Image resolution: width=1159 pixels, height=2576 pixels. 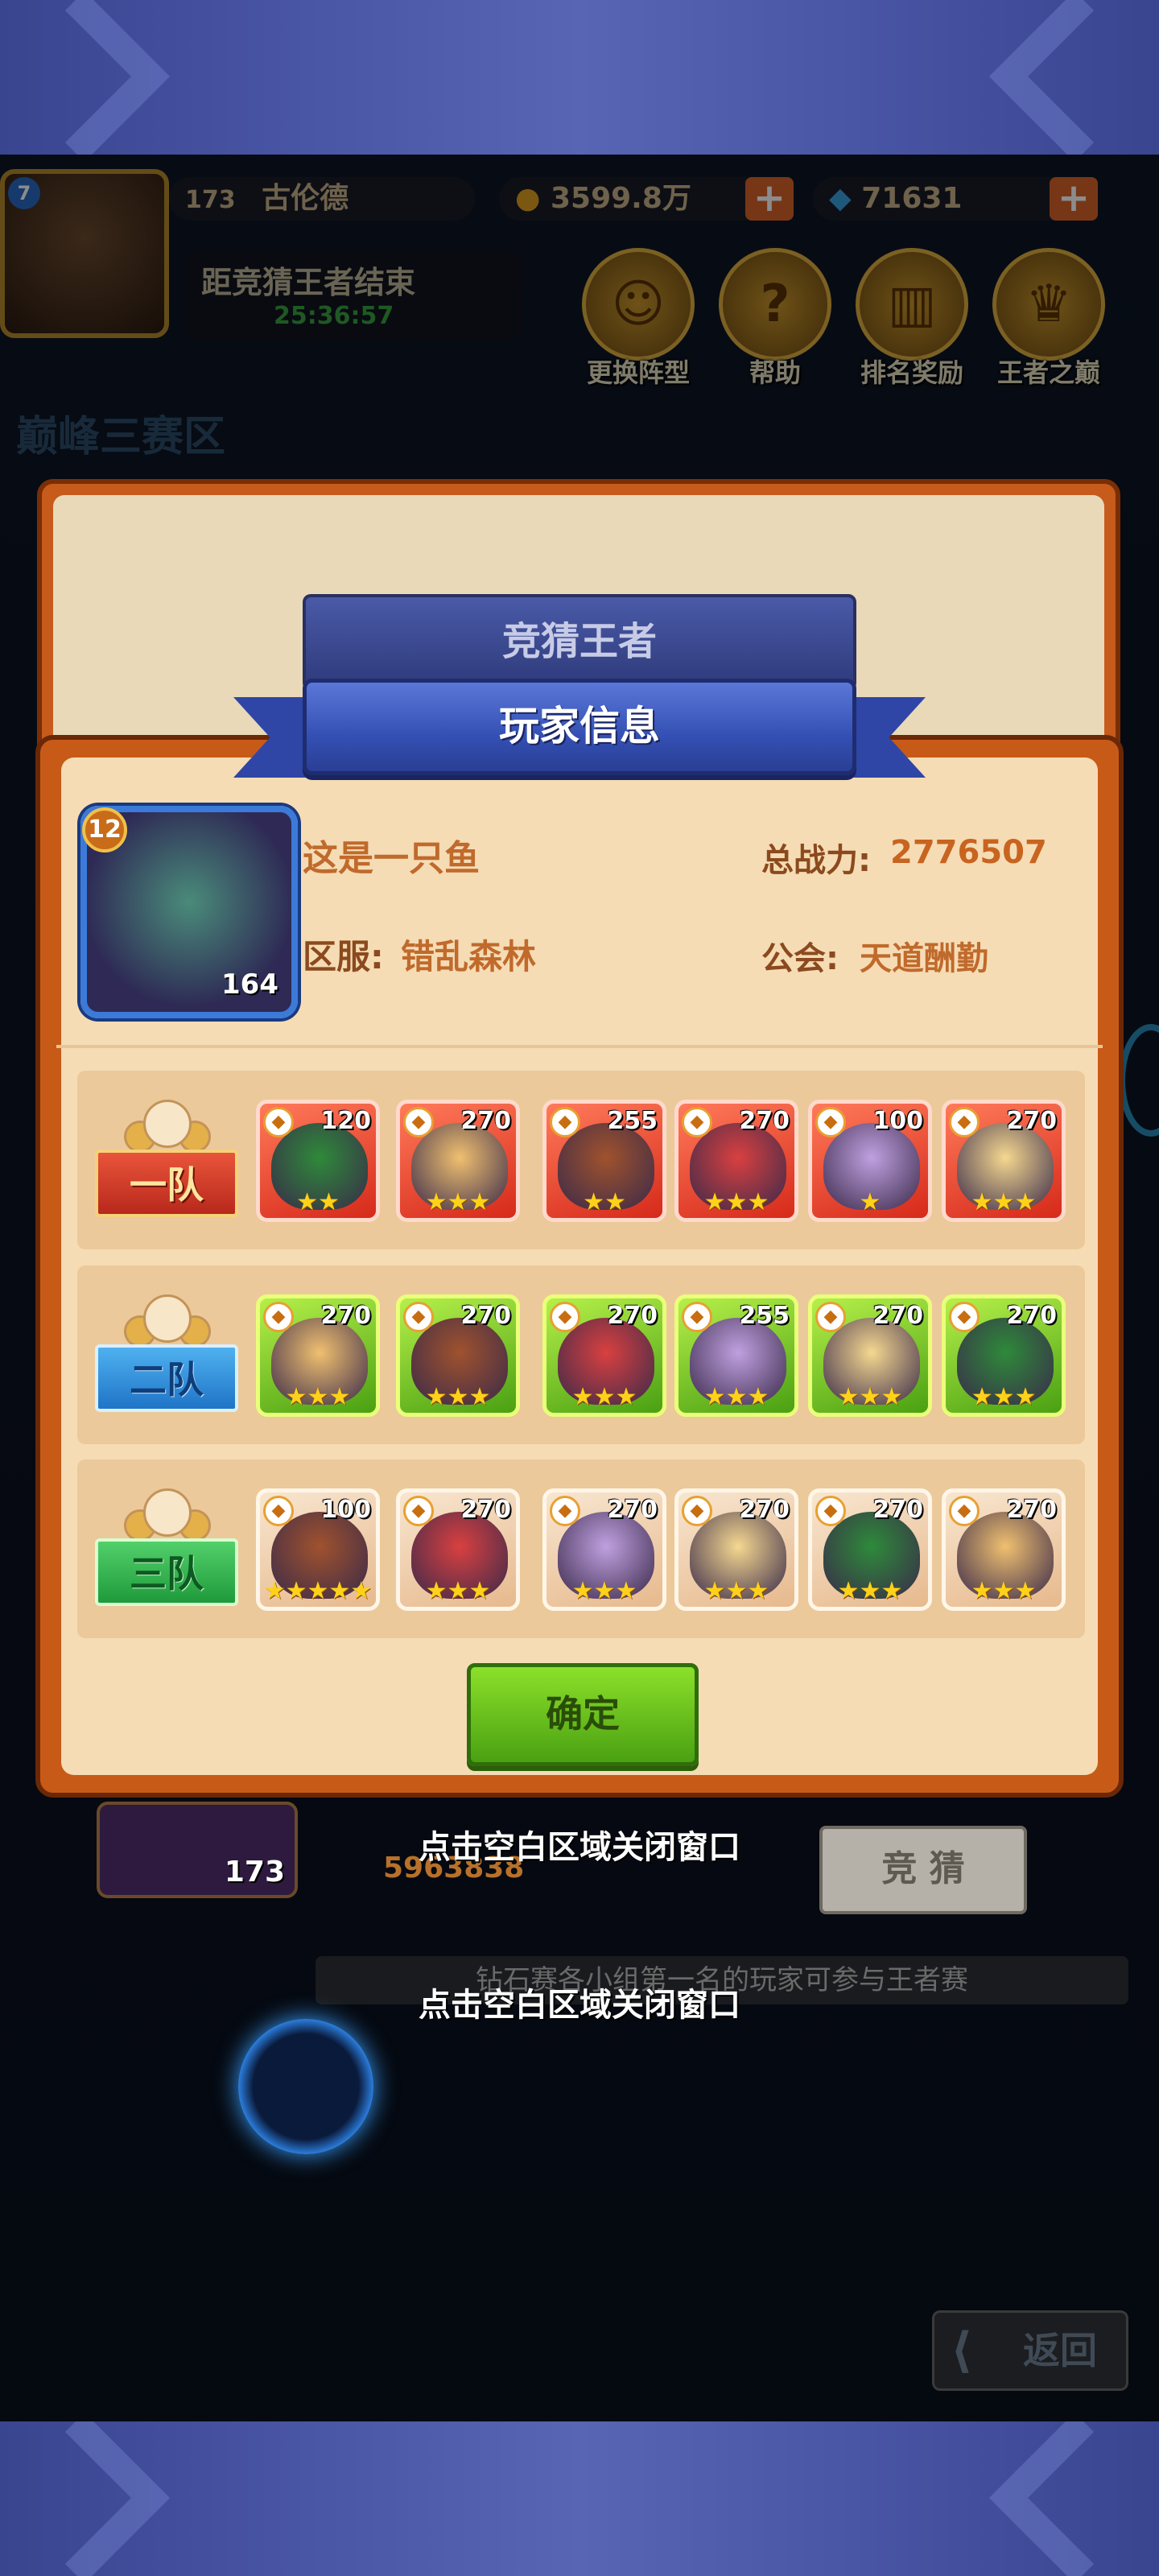 What do you see at coordinates (897, 1121) in the screenshot?
I see `hero-level: 100` at bounding box center [897, 1121].